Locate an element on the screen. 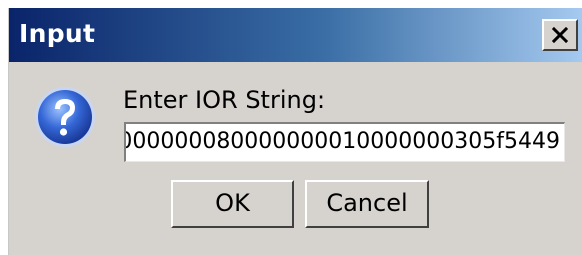 Image resolution: width=582 pixels, height=255 pixels. dialog-title: Input is located at coordinates (57, 33).